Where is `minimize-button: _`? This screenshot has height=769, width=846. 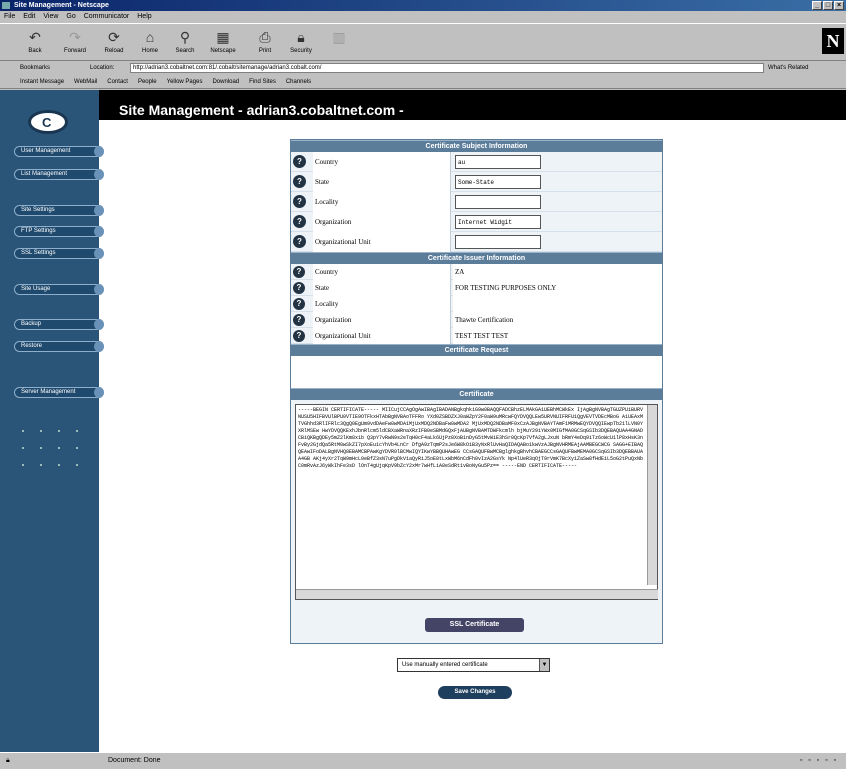
minimize-button: _ is located at coordinates (817, 5).